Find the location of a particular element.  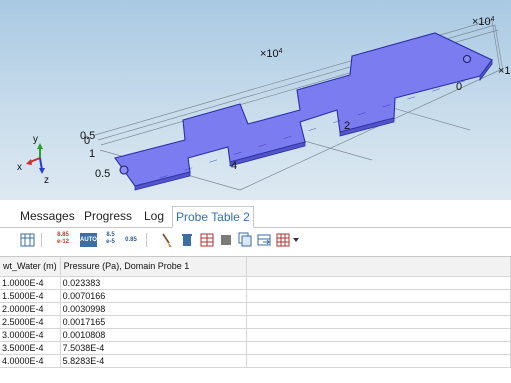

tick-label-1: 1 is located at coordinates (92, 154).